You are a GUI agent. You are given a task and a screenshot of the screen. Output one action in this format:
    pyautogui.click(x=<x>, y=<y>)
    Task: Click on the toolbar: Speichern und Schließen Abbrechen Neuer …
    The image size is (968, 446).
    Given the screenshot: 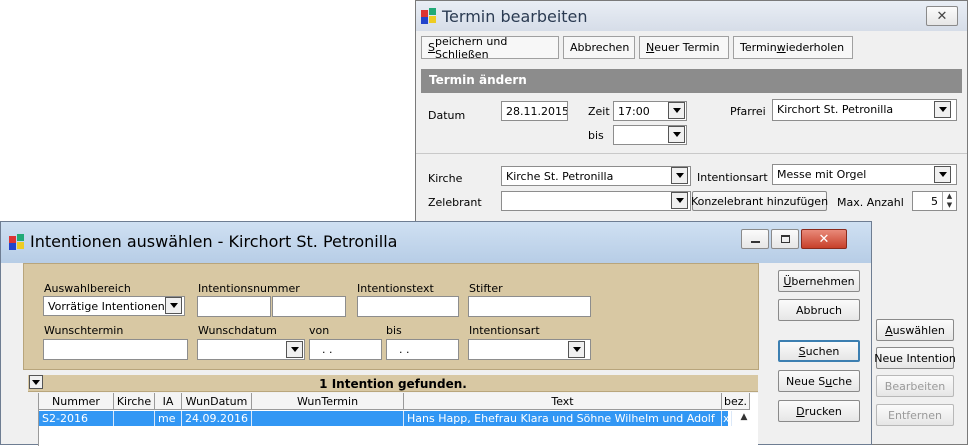 What is the action you would take?
    pyautogui.click(x=691, y=47)
    